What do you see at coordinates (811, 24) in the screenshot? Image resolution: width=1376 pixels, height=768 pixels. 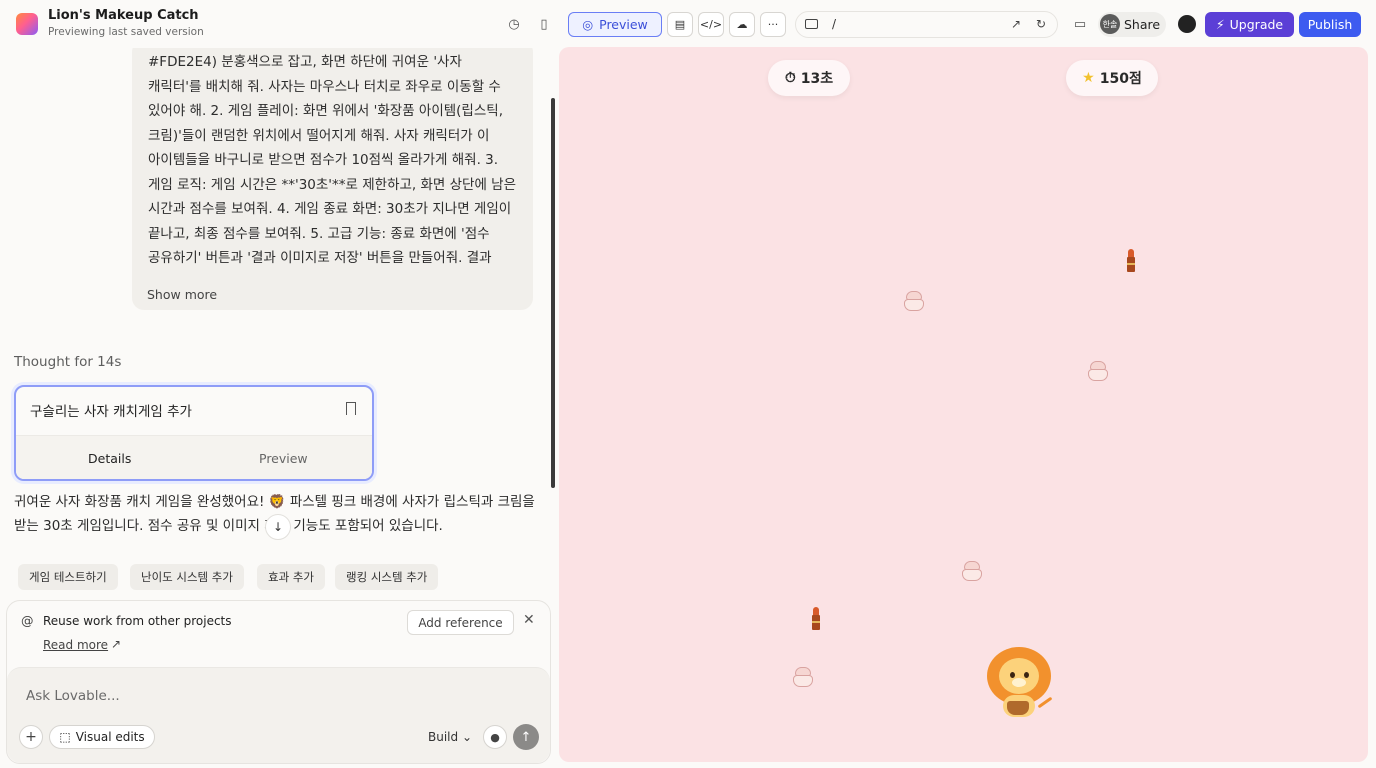 I see `device-icon` at bounding box center [811, 24].